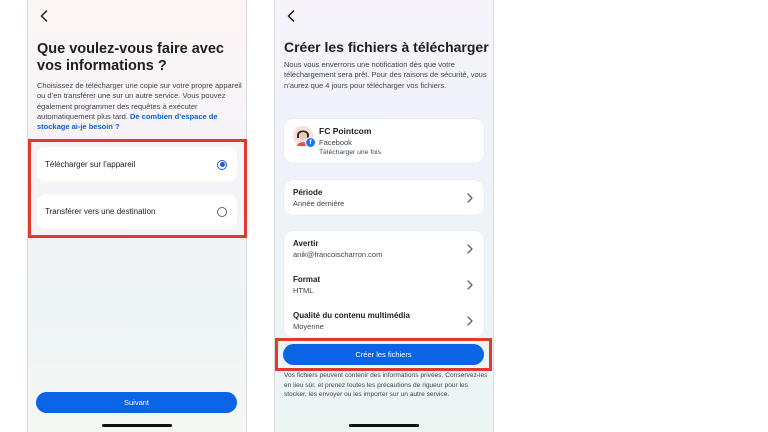 This screenshot has width=768, height=432. What do you see at coordinates (304, 137) in the screenshot?
I see `avatar-icon: f` at bounding box center [304, 137].